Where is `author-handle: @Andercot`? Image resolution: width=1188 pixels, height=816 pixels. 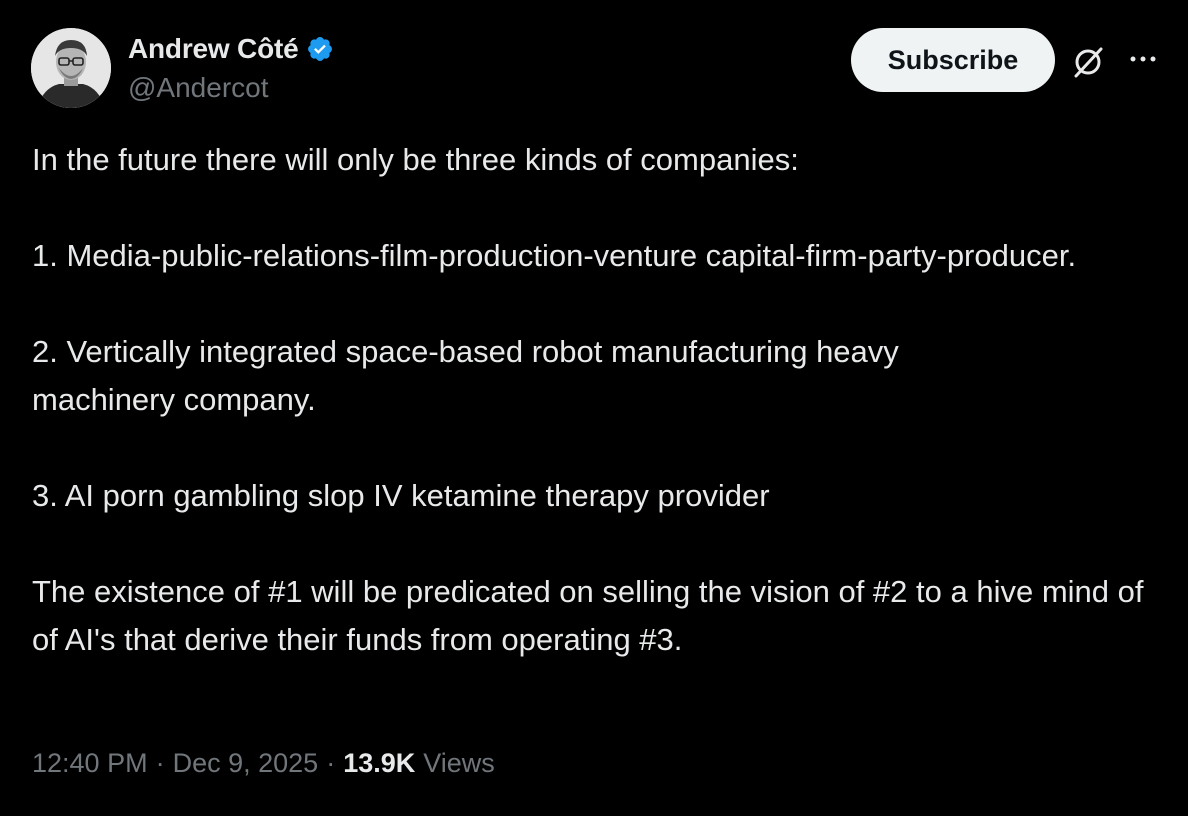 author-handle: @Andercot is located at coordinates (198, 88).